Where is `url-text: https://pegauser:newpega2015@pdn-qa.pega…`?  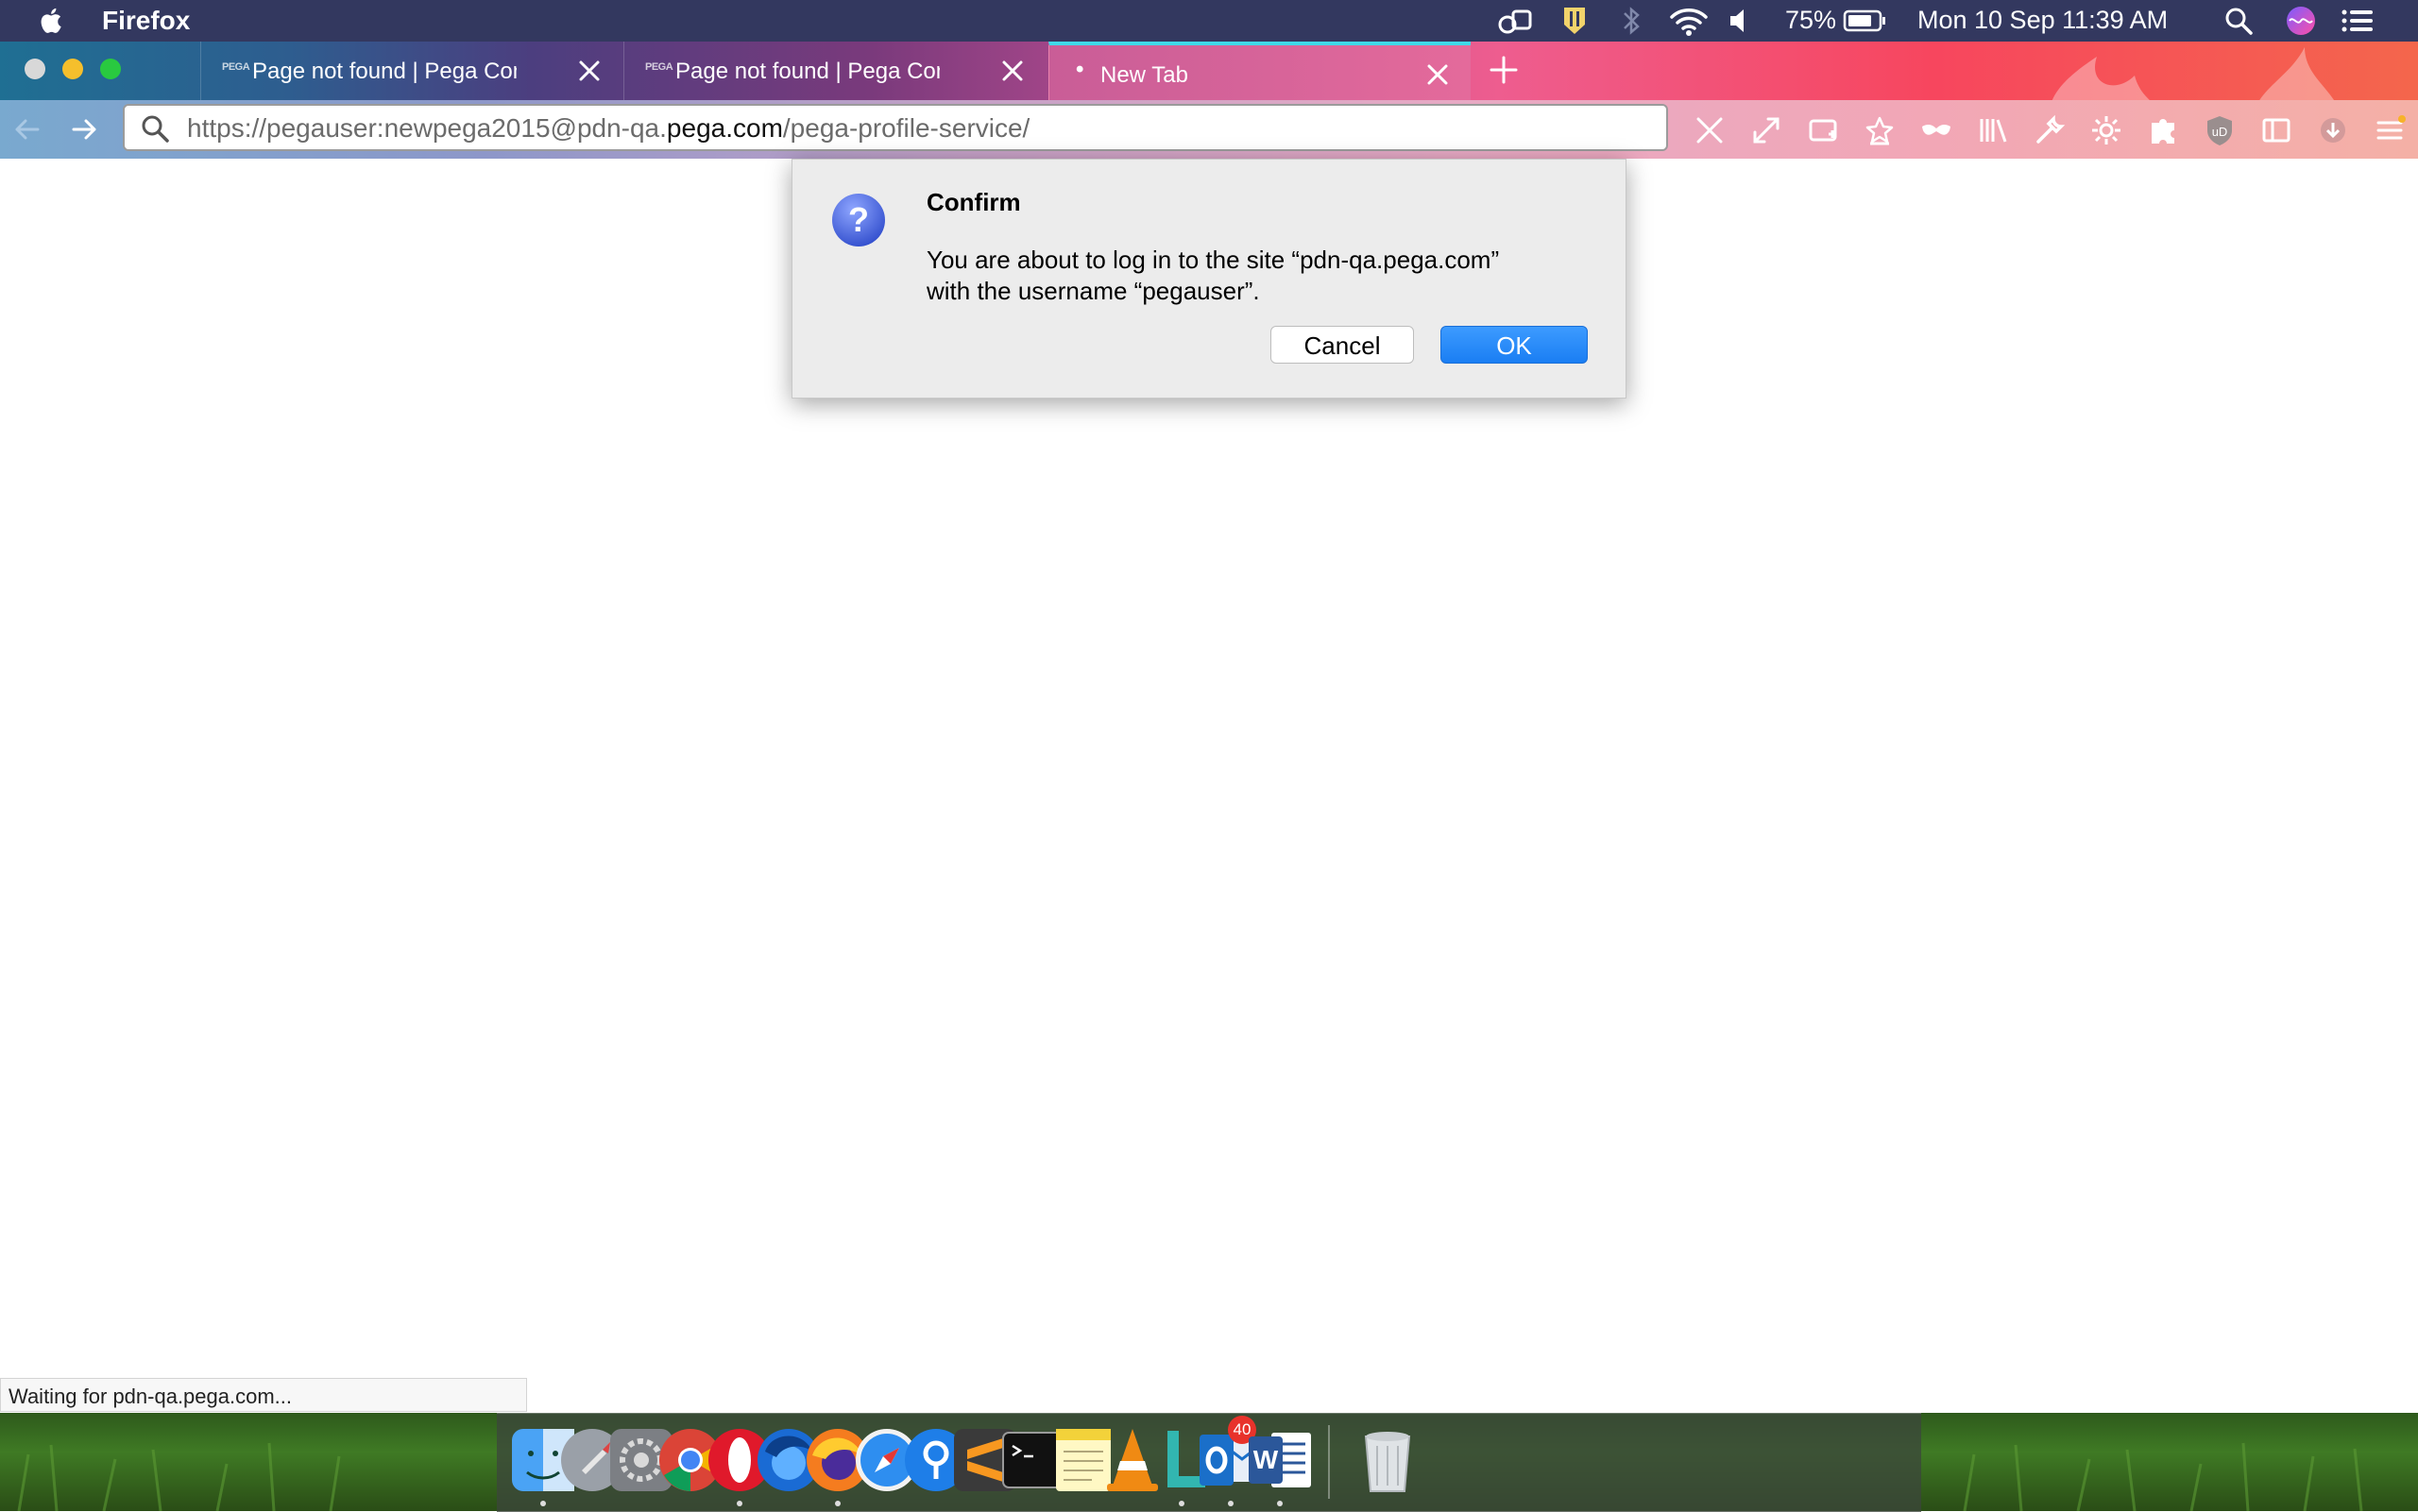 url-text: https://pegauser:newpega2015@pdn-qa.pega… is located at coordinates (609, 128).